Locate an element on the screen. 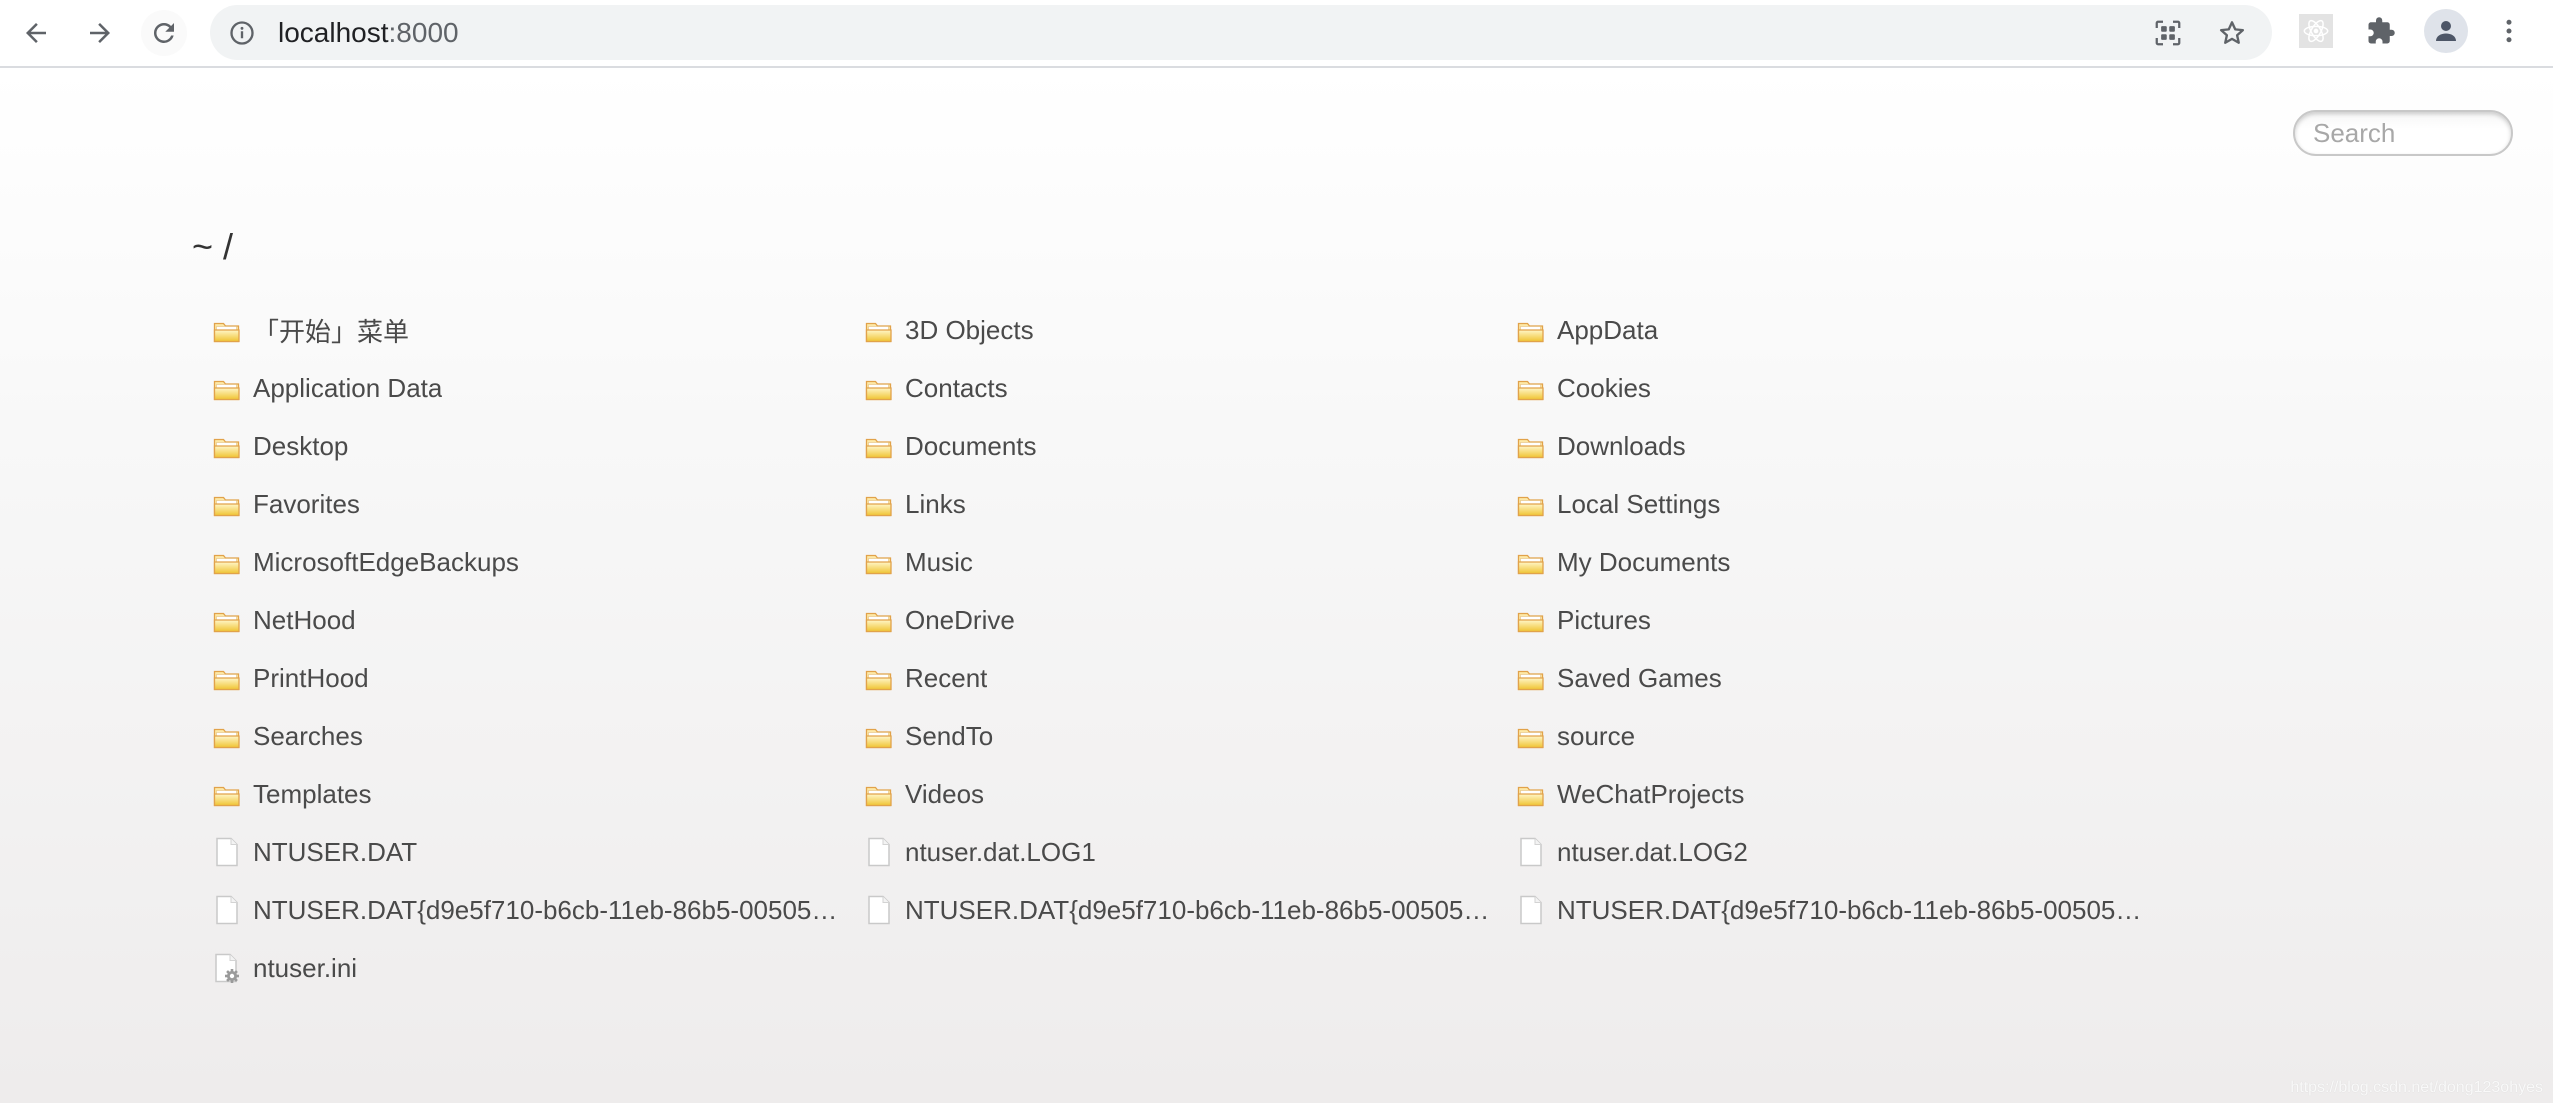 The image size is (2553, 1103). reload-icon is located at coordinates (163, 32).